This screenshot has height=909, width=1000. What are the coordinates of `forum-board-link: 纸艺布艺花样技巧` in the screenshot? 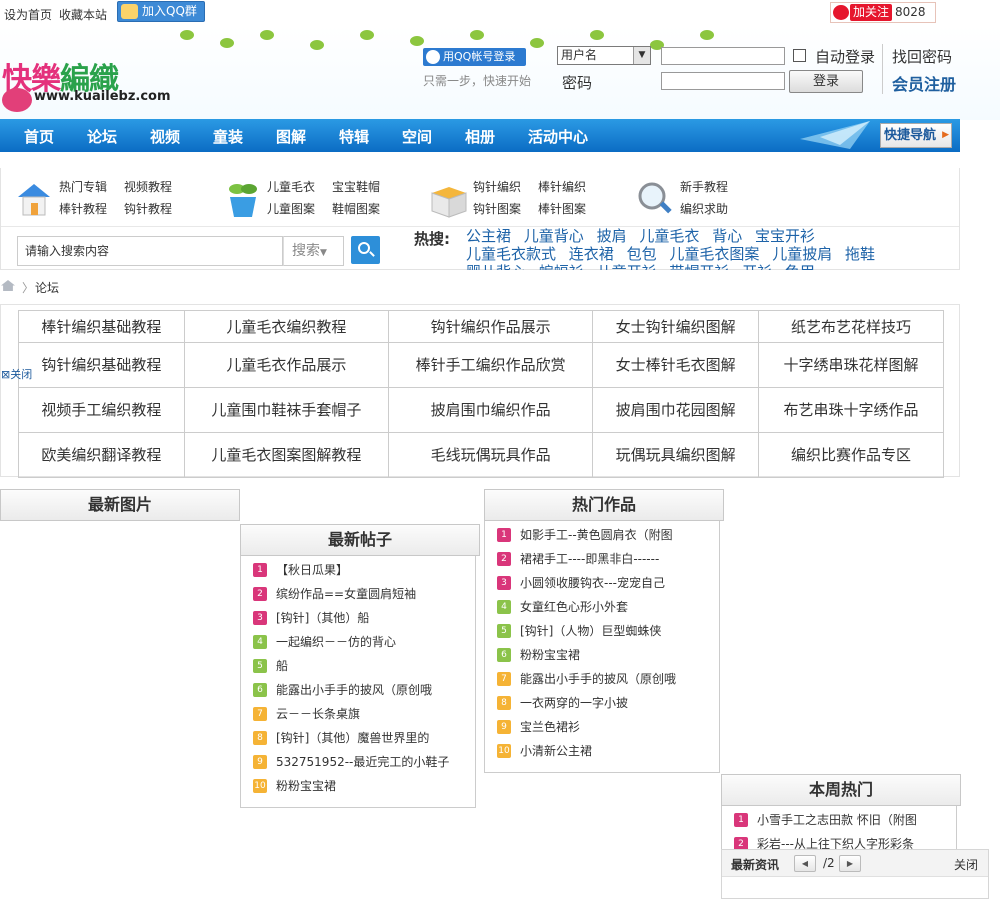 It's located at (851, 326).